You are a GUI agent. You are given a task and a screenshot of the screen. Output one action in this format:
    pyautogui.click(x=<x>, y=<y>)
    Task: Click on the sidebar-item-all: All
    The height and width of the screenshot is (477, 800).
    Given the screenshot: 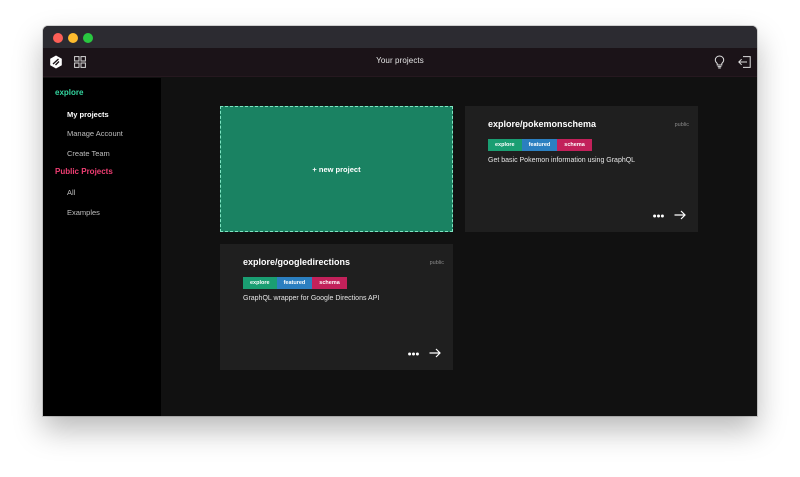 What is the action you would take?
    pyautogui.click(x=71, y=192)
    